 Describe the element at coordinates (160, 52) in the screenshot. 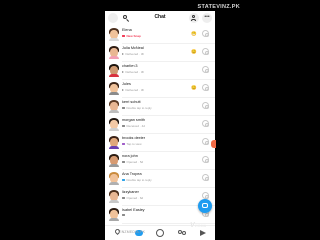

I see `chat-row: Julia McNeal Delivered · 3h 😊` at that location.